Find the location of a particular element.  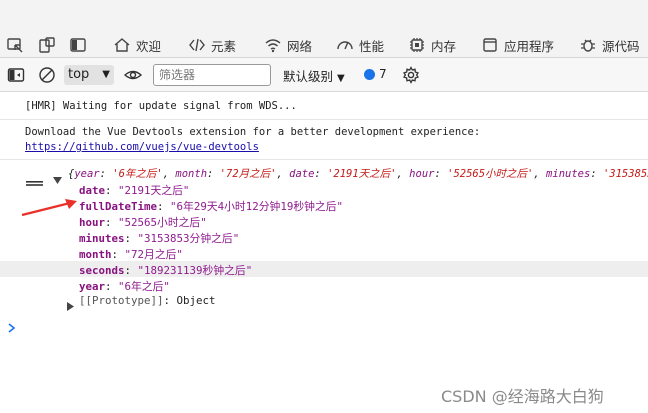

property-key: fullDateTime is located at coordinates (118, 206).